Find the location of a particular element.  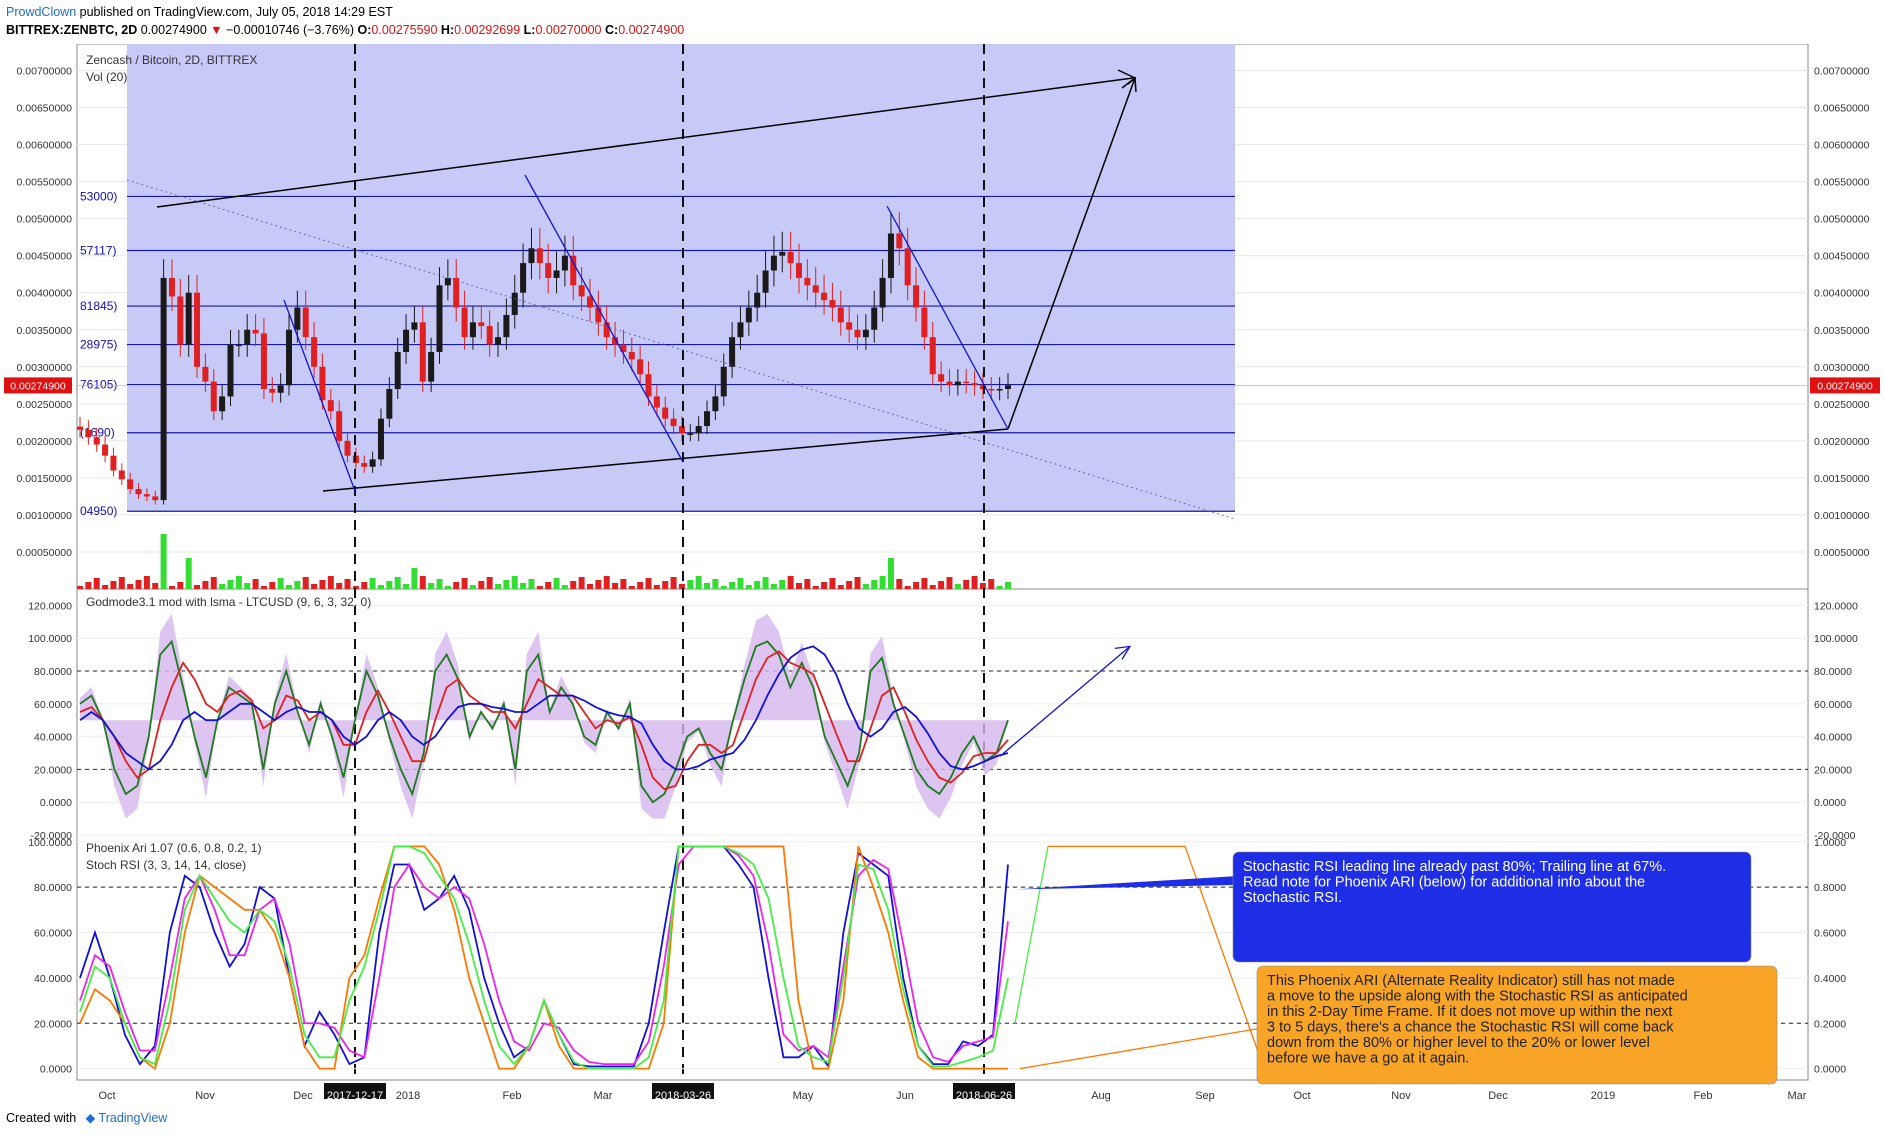

godmode-axis-tick-left: 40.0000 is located at coordinates (53, 738).